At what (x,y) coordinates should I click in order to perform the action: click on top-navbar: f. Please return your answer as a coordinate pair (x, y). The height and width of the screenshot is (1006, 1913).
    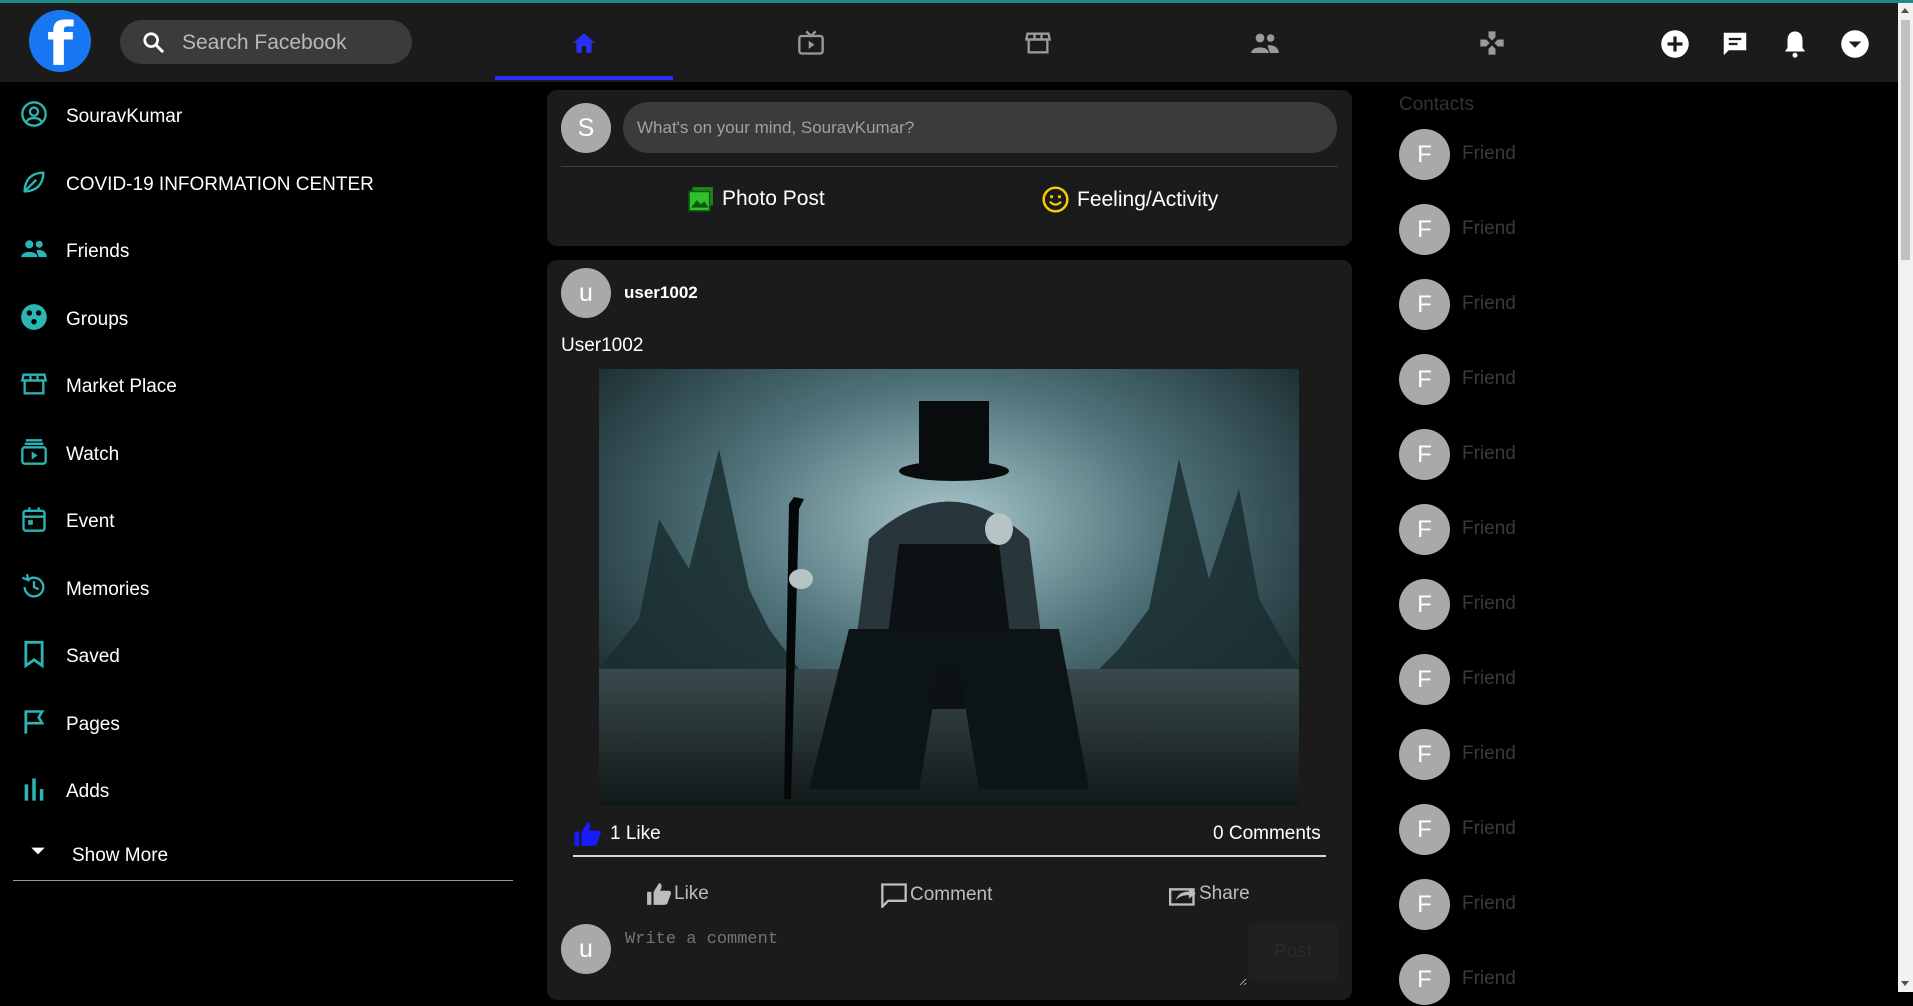
    Looking at the image, I should click on (949, 42).